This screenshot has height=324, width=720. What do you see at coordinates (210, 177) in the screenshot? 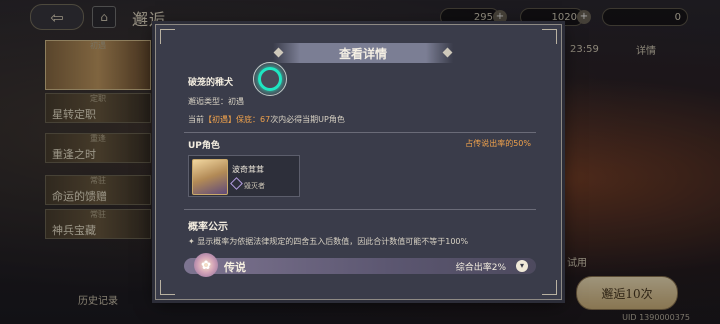
I see `character-portrait` at bounding box center [210, 177].